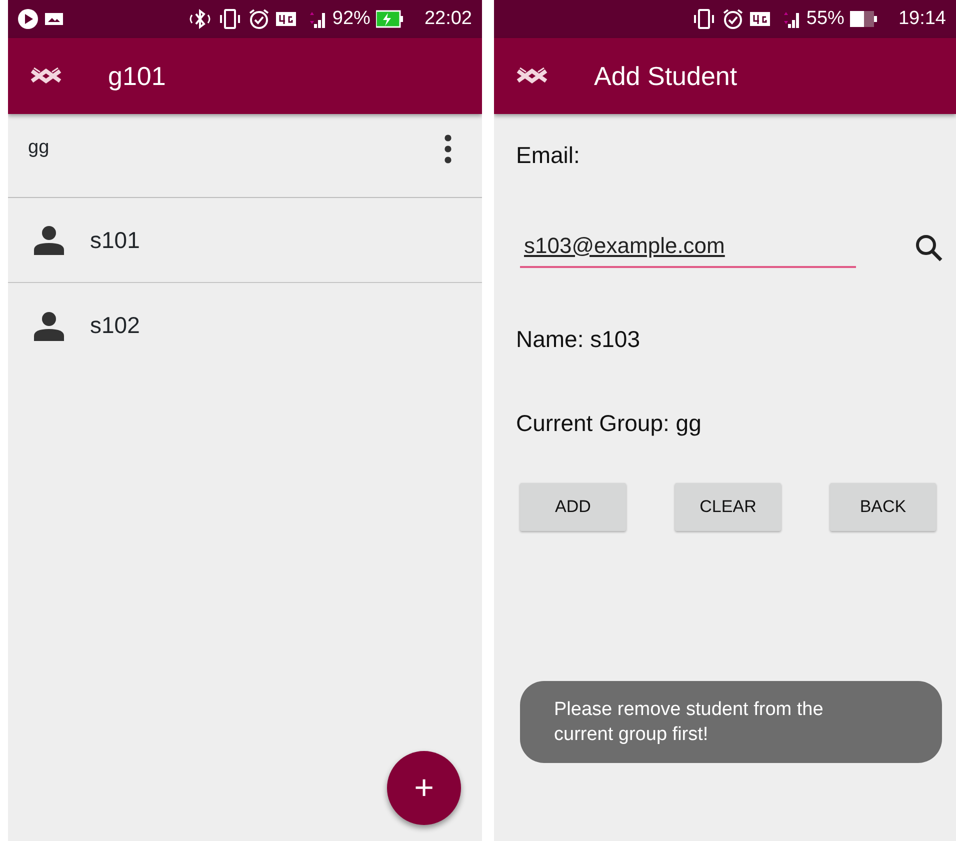  What do you see at coordinates (39, 148) in the screenshot?
I see `group-name: gg` at bounding box center [39, 148].